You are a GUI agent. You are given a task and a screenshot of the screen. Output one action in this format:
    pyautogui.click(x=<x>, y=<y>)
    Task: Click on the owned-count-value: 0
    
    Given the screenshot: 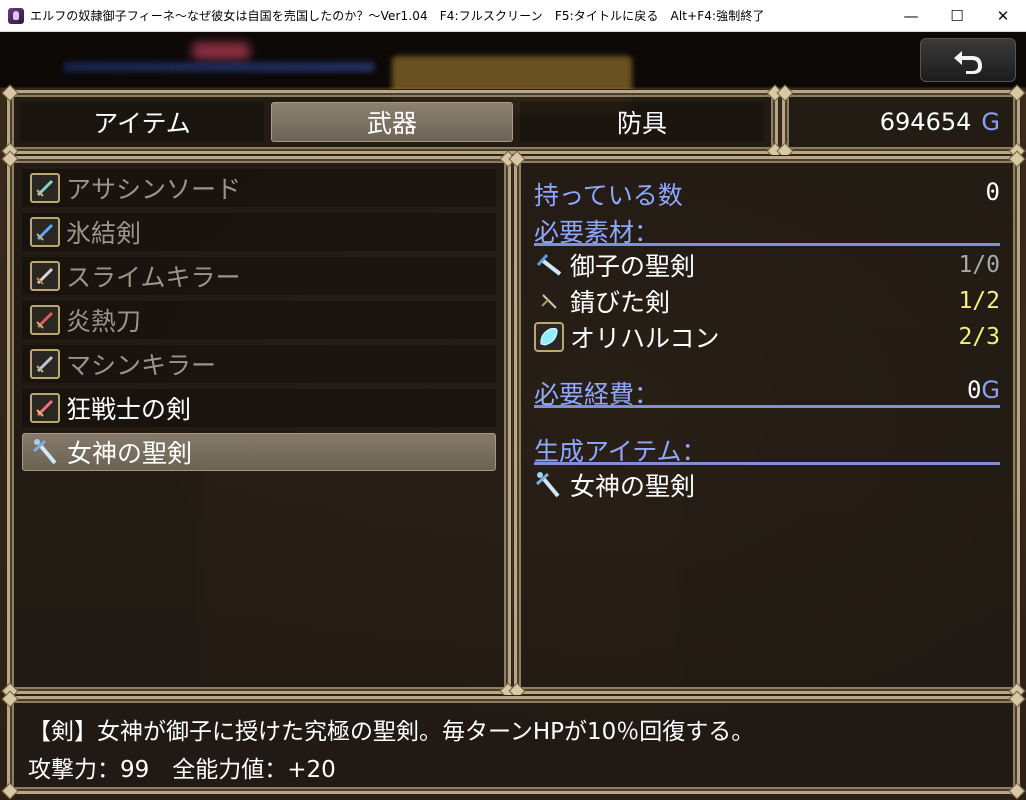 What is the action you would take?
    pyautogui.click(x=992, y=192)
    